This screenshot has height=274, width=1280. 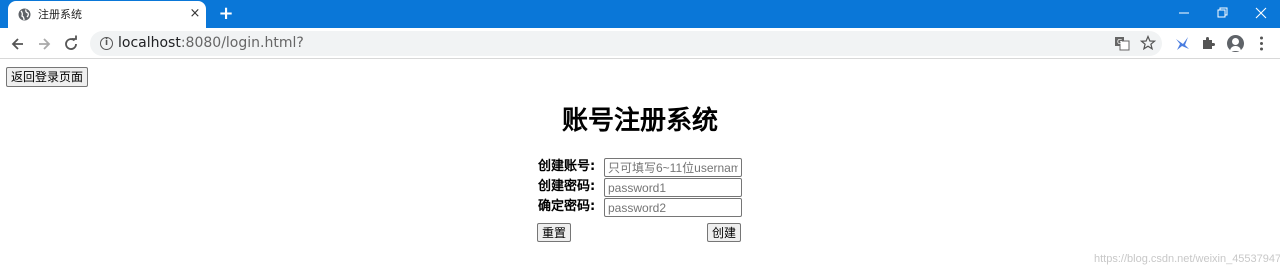 I want to click on window-close-icon, so click(x=1261, y=13).